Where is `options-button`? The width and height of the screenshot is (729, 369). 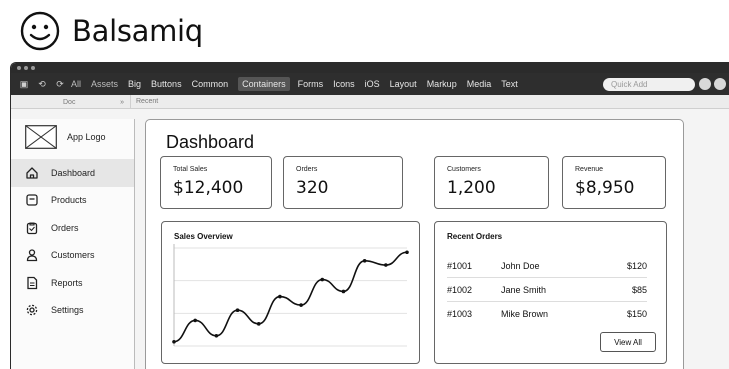 options-button is located at coordinates (720, 84).